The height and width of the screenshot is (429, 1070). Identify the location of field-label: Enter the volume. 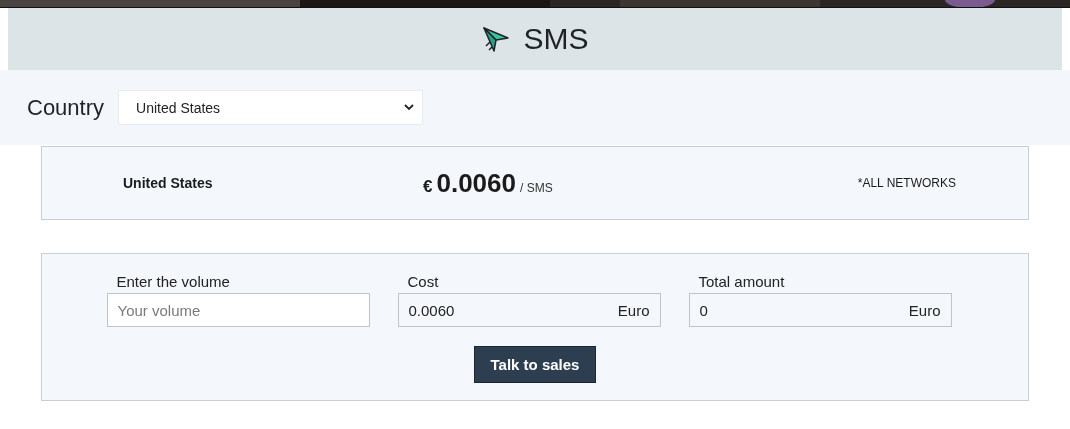
(173, 281).